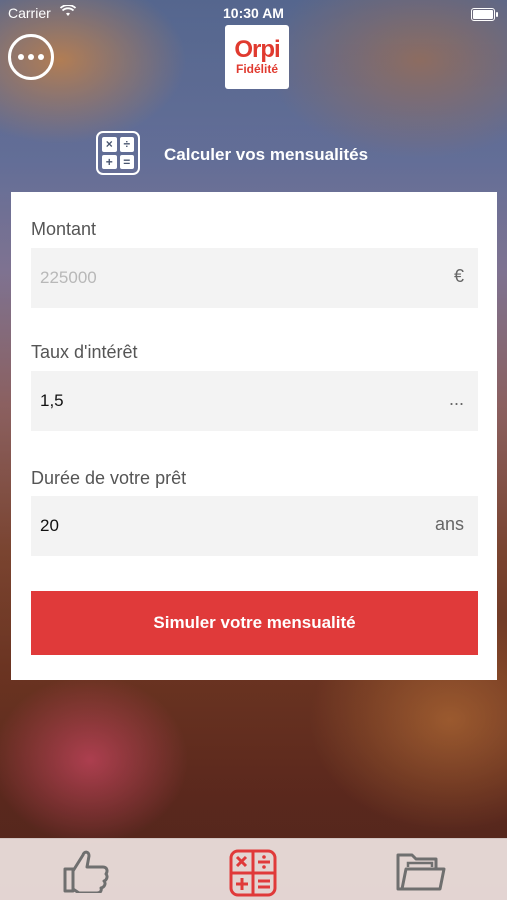 The image size is (507, 900). I want to click on calculator-icon: × ÷ + =, so click(118, 153).